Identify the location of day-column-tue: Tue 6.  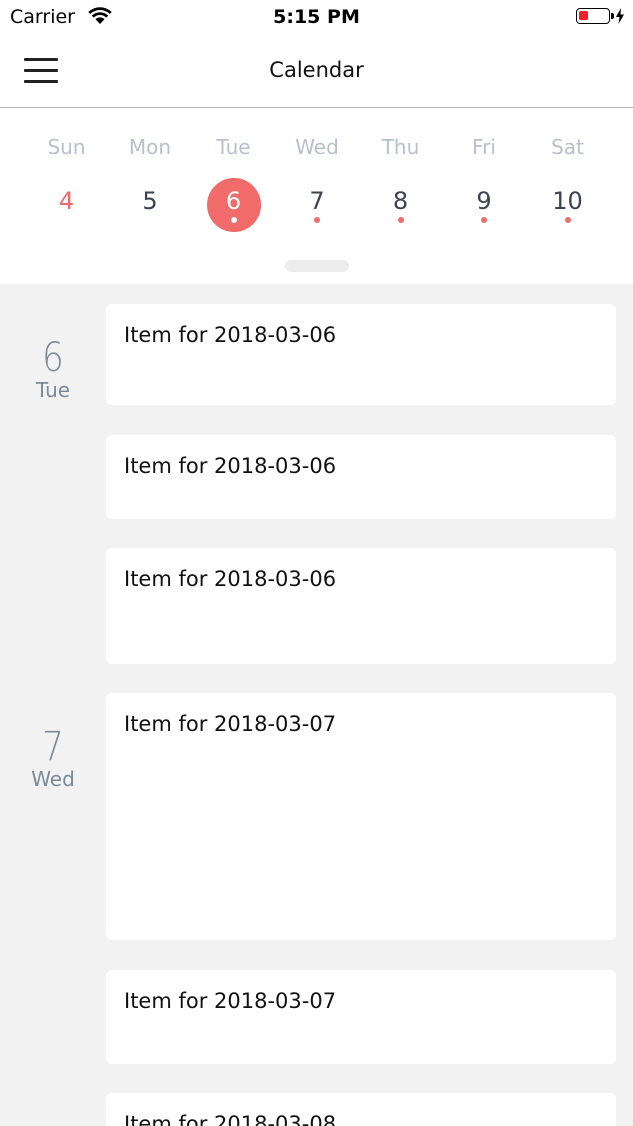
(234, 173).